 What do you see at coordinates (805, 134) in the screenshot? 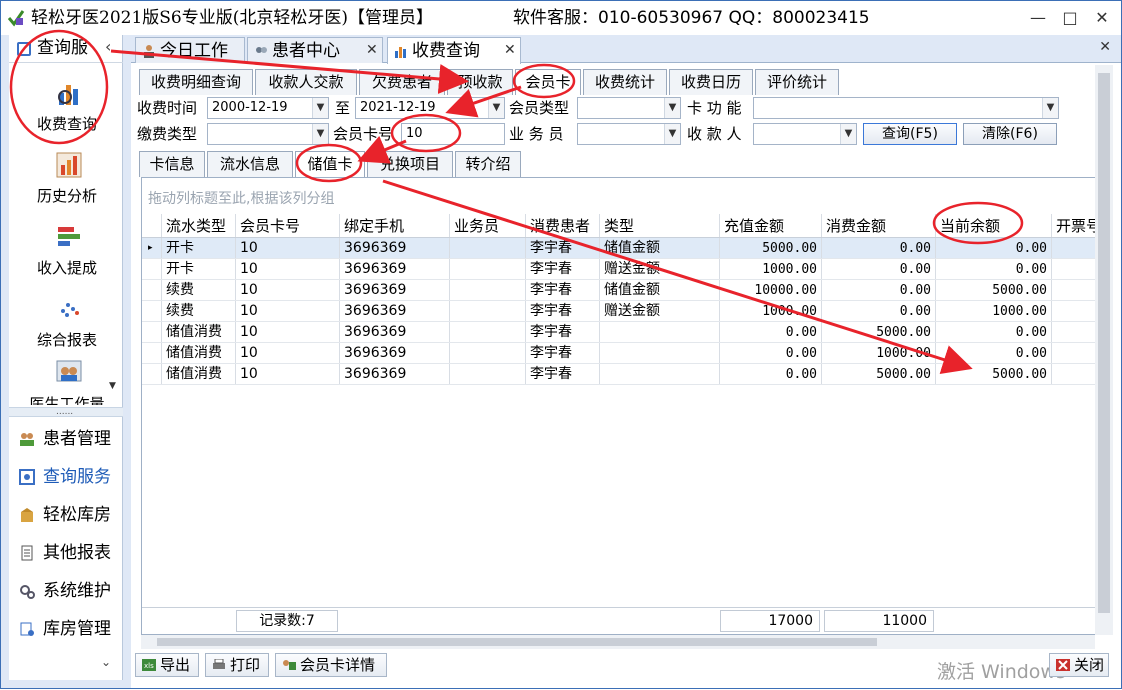
I see `payee-select: ▼` at bounding box center [805, 134].